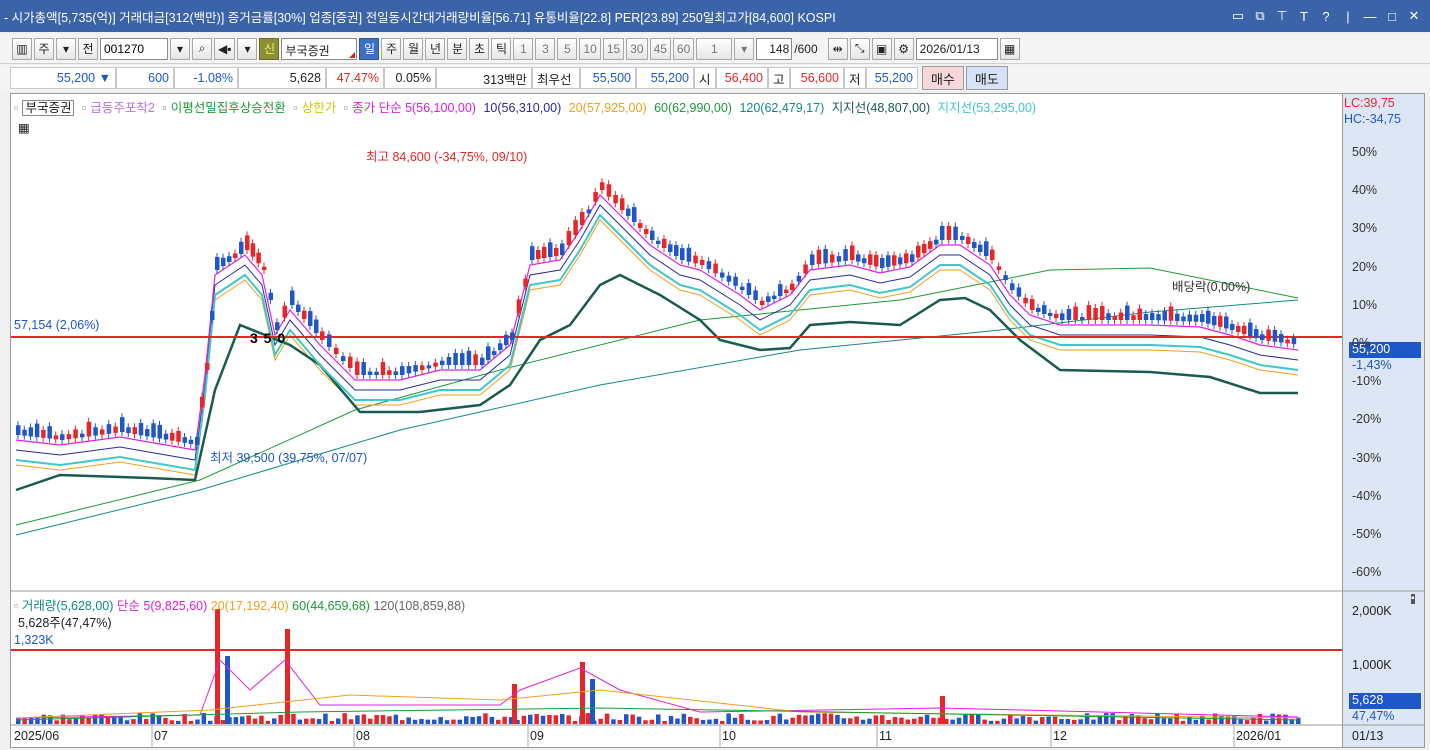 This screenshot has width=1430, height=750. What do you see at coordinates (57, 325) in the screenshot?
I see `ref-line-label: 57,154 (2,06%)` at bounding box center [57, 325].